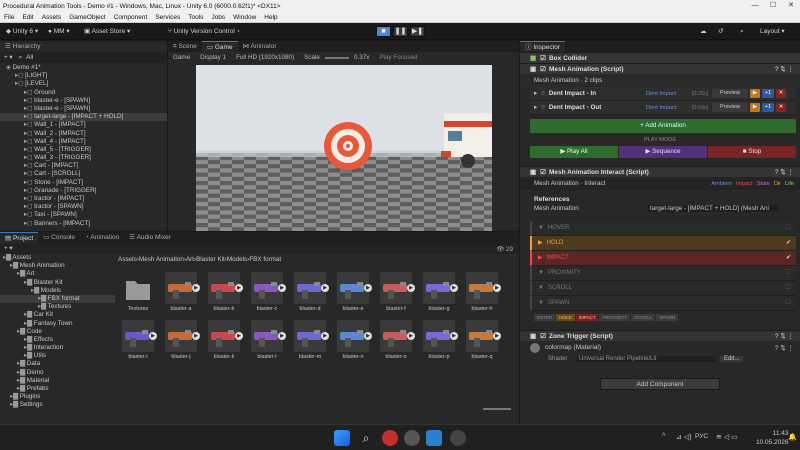 Image resolution: width=800 pixels, height=450 pixels. Describe the element at coordinates (643, 317) in the screenshot. I see `state-pill: SCROLL` at that location.